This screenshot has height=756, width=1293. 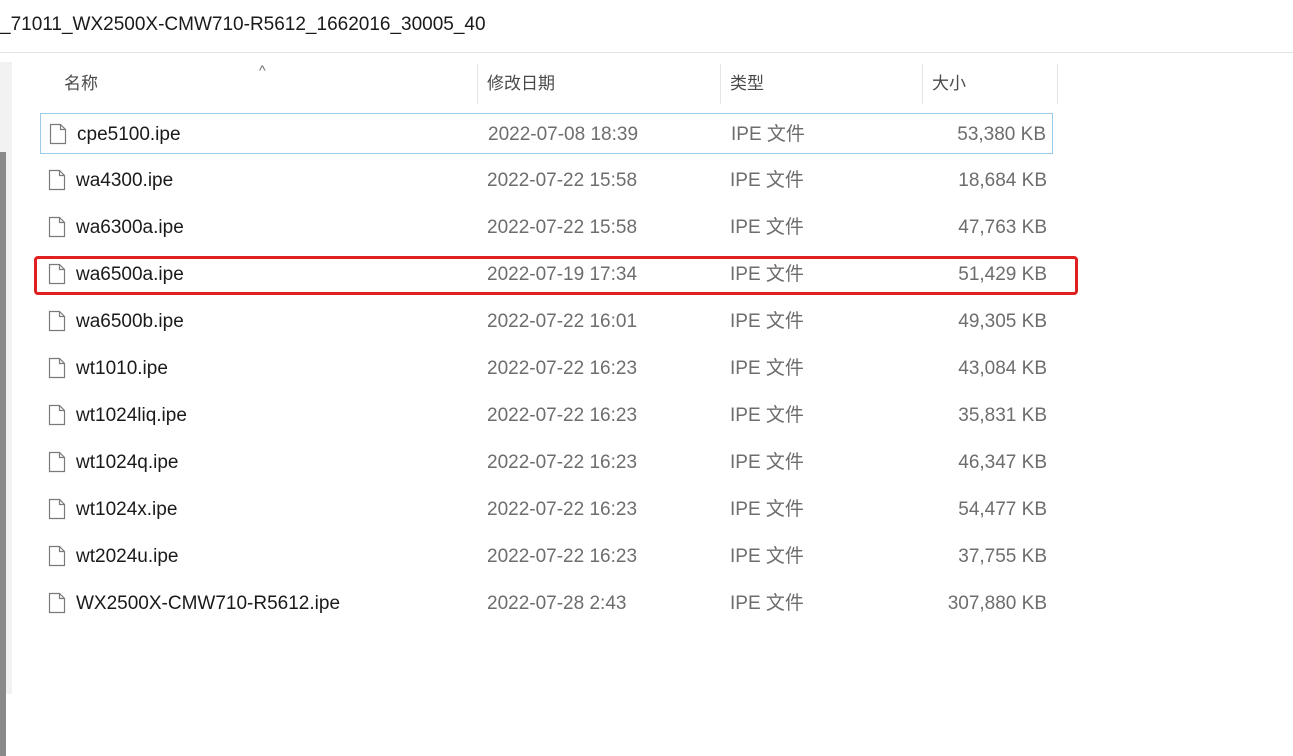 What do you see at coordinates (130, 227) in the screenshot?
I see `file-name: wa6300a.ipe` at bounding box center [130, 227].